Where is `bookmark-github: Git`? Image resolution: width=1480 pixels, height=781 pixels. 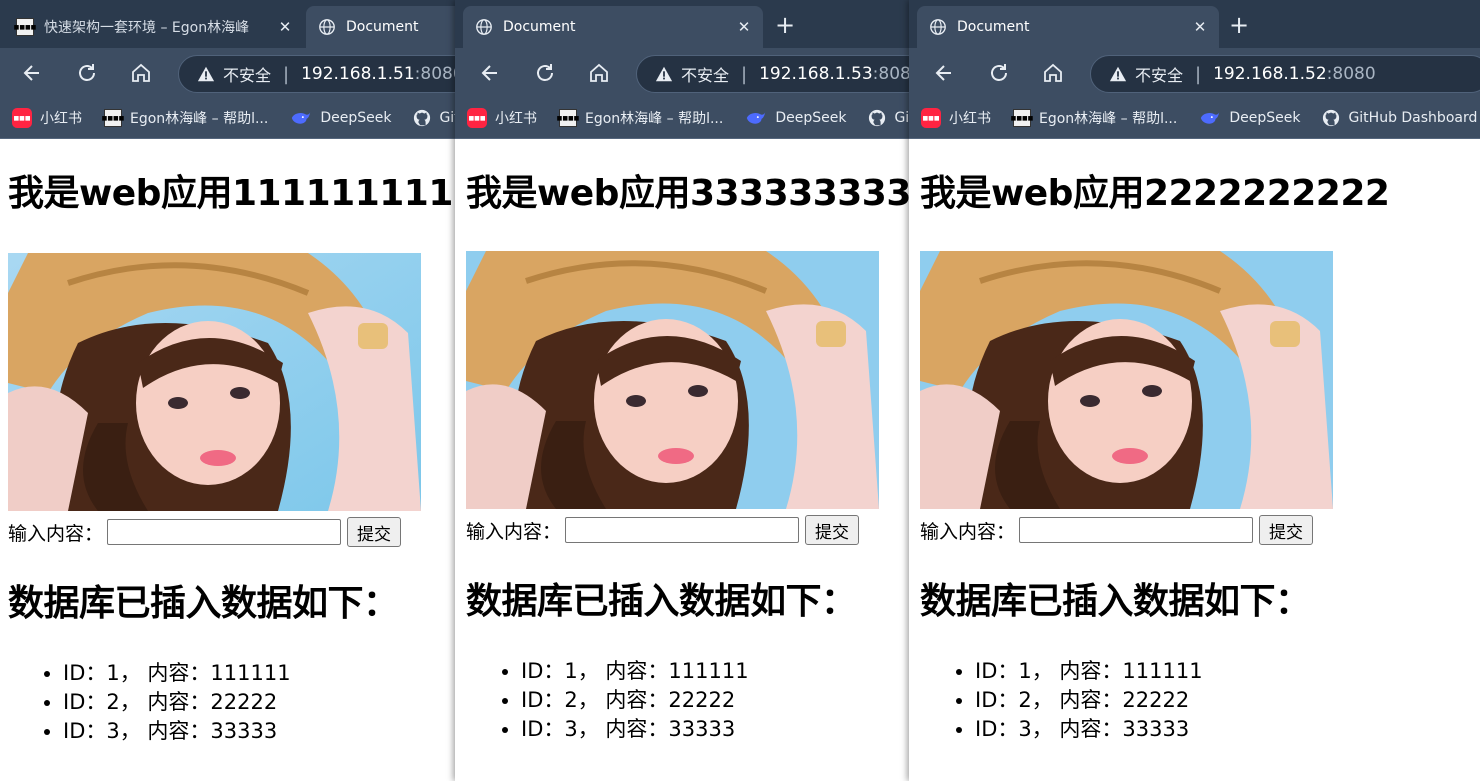
bookmark-github: Git is located at coordinates (434, 118).